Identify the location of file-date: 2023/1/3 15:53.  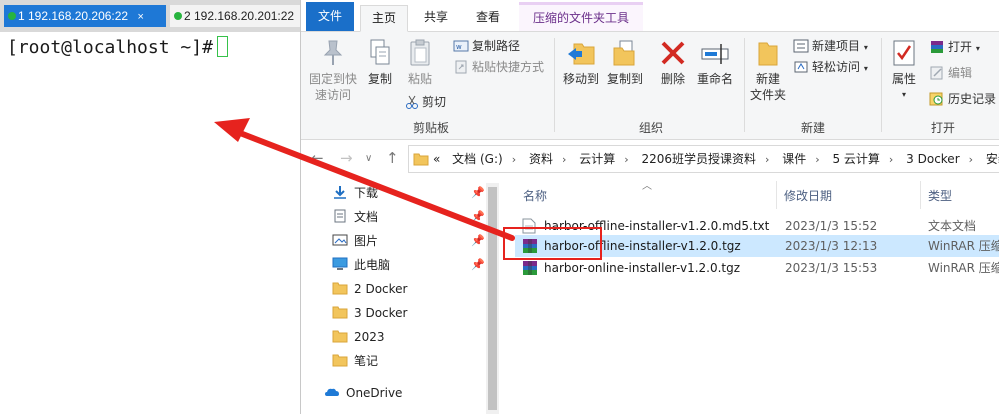
(831, 268).